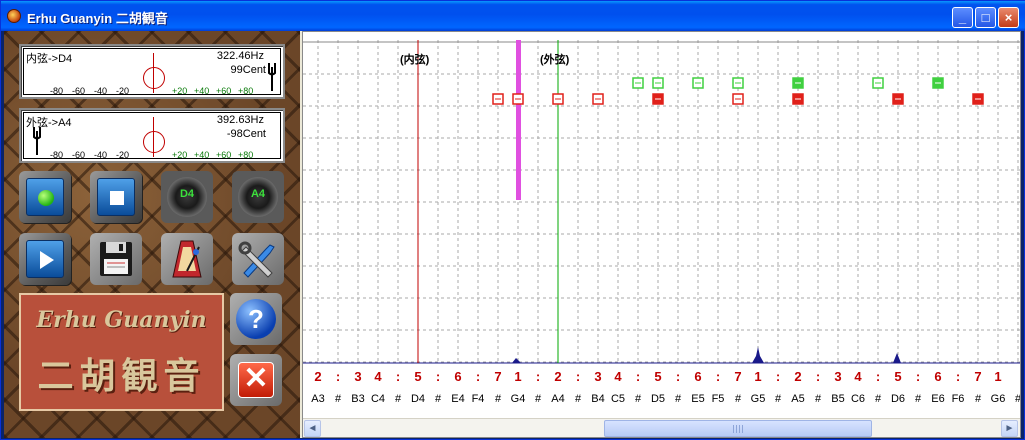 The height and width of the screenshot is (440, 1025). Describe the element at coordinates (258, 197) in the screenshot. I see `outer-string-reference-button: A4` at that location.